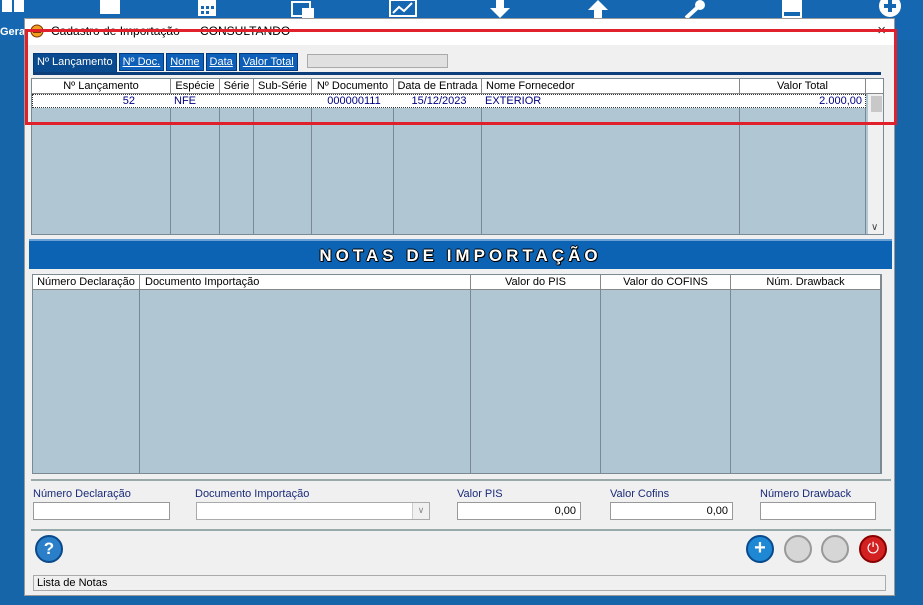 This screenshot has width=923, height=605. I want to click on add-circle-icon, so click(890, 9).